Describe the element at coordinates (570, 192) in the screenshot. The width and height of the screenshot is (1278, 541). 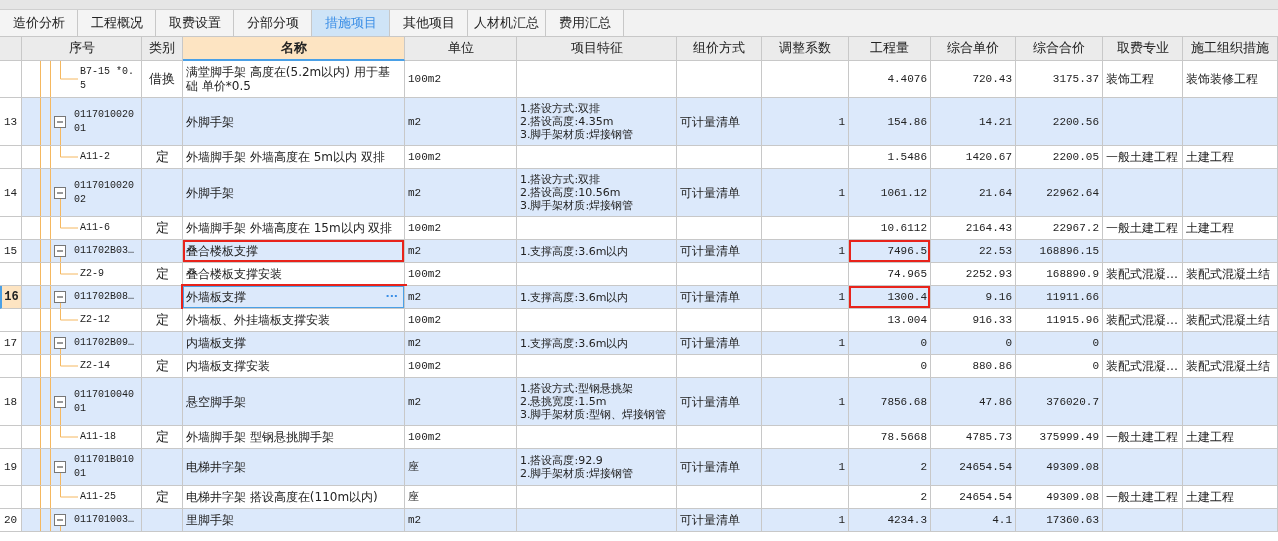
I see `feature-line: 2.搭设高度:10.56m` at that location.